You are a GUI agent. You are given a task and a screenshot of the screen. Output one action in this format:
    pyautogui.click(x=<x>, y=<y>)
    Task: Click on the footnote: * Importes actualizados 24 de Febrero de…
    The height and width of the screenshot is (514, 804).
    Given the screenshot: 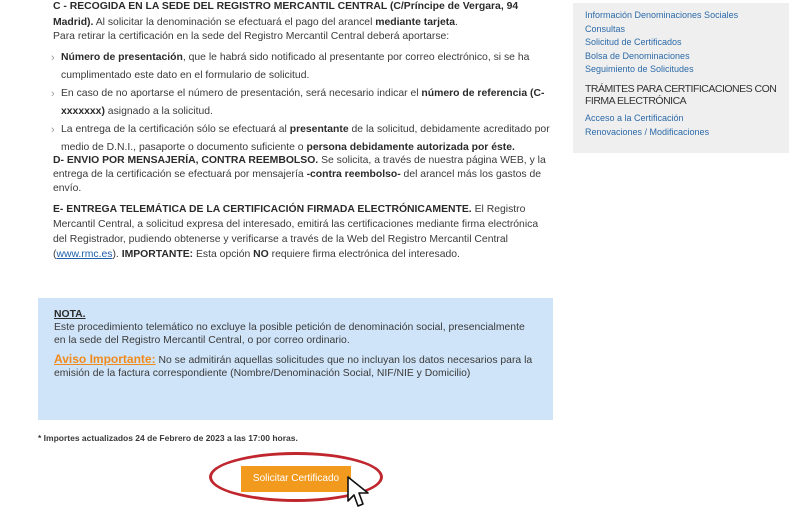 What is the action you would take?
    pyautogui.click(x=168, y=438)
    